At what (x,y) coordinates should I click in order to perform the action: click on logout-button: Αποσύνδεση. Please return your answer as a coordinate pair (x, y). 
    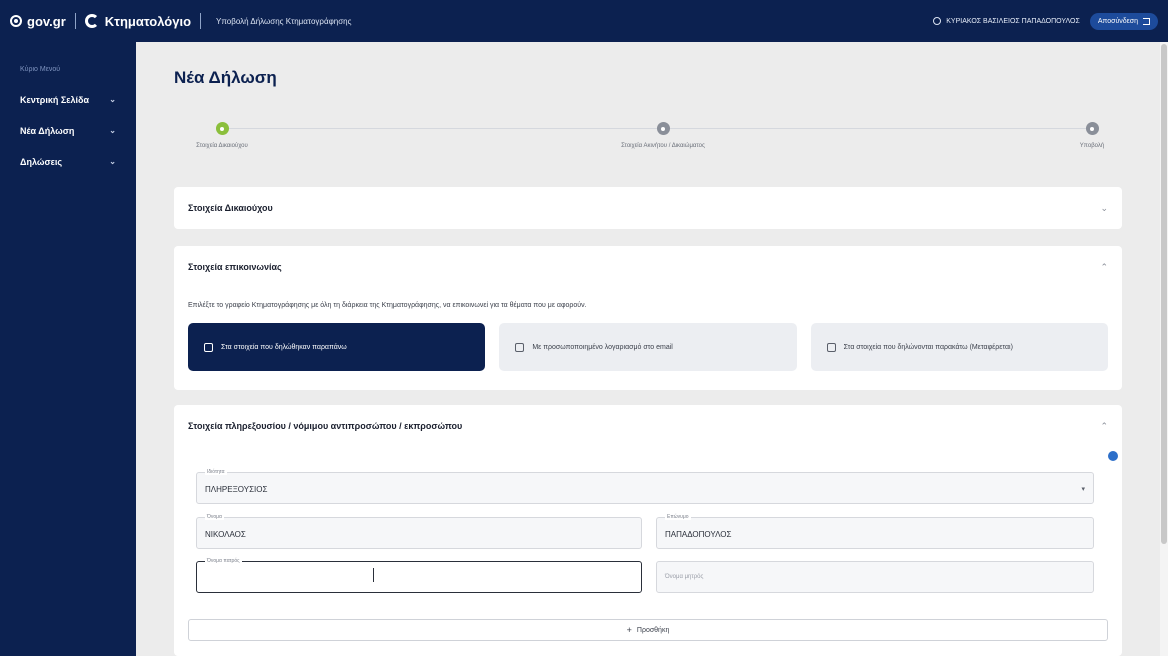
    Looking at the image, I should click on (1123, 21).